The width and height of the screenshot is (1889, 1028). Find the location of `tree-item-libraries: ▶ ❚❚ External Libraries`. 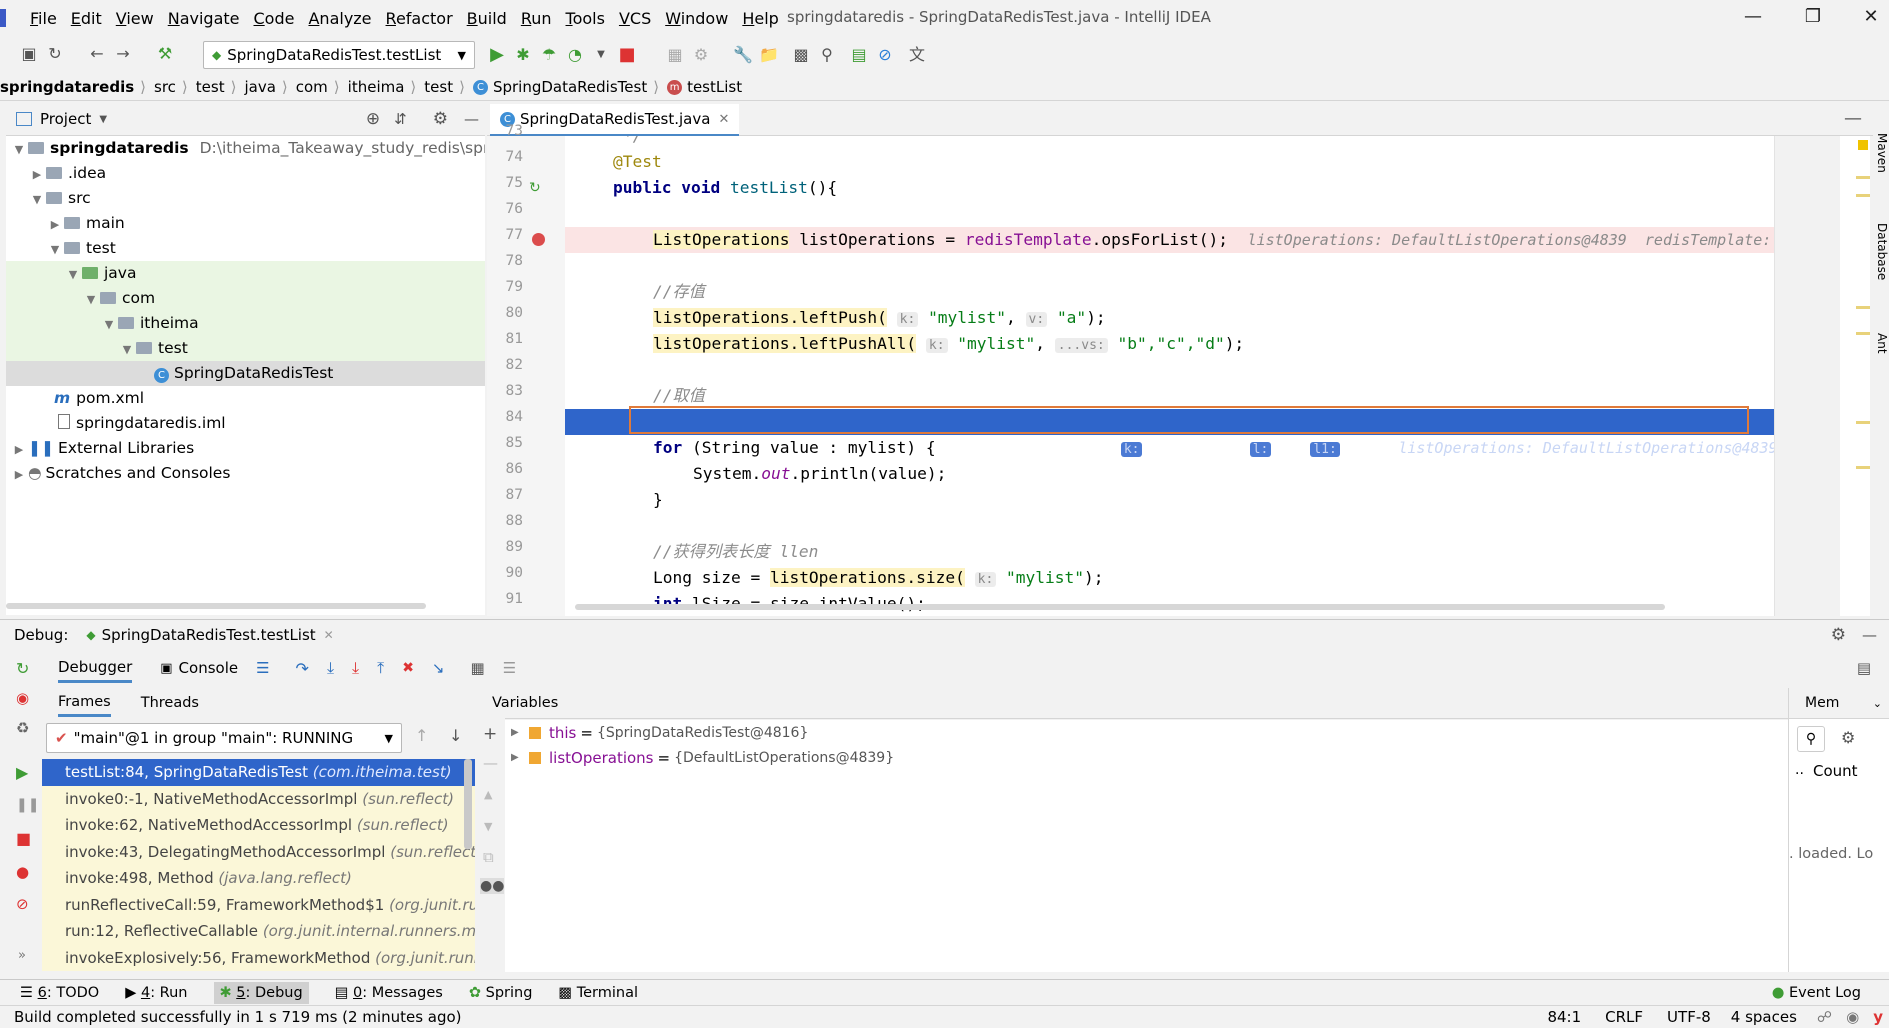

tree-item-libraries: ▶ ❚❚ External Libraries is located at coordinates (245, 448).